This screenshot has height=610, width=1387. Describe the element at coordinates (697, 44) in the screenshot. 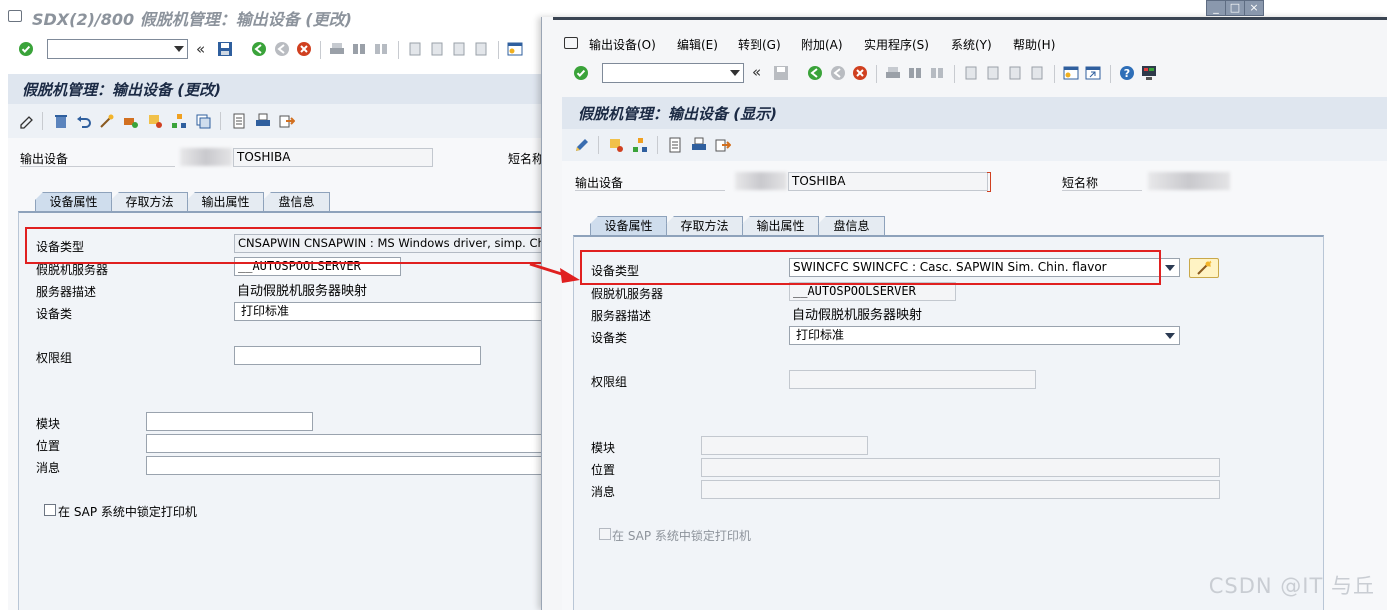

I see `menu-edit: 编辑(E)` at that location.